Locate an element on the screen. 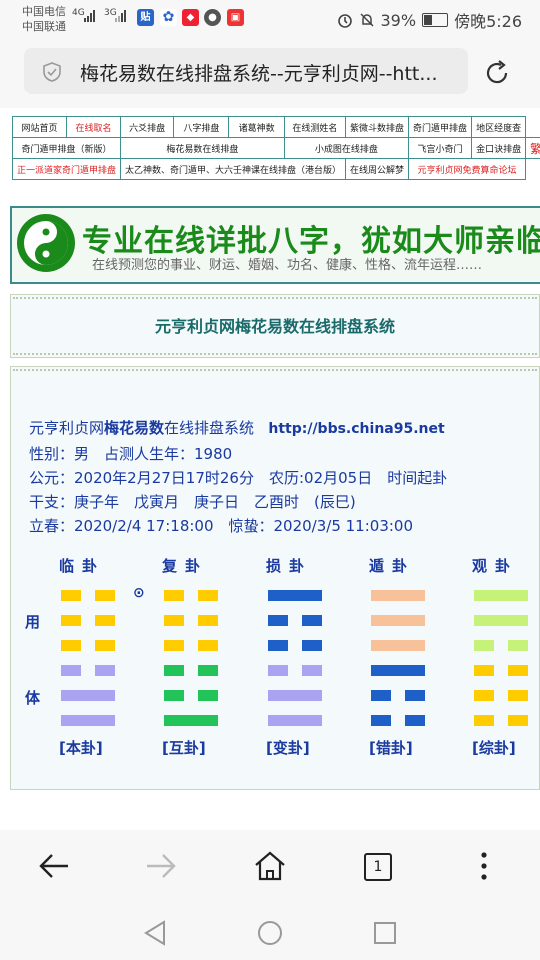 The height and width of the screenshot is (960, 540). nav-link: 梅花易数在线排盘 is located at coordinates (202, 148).